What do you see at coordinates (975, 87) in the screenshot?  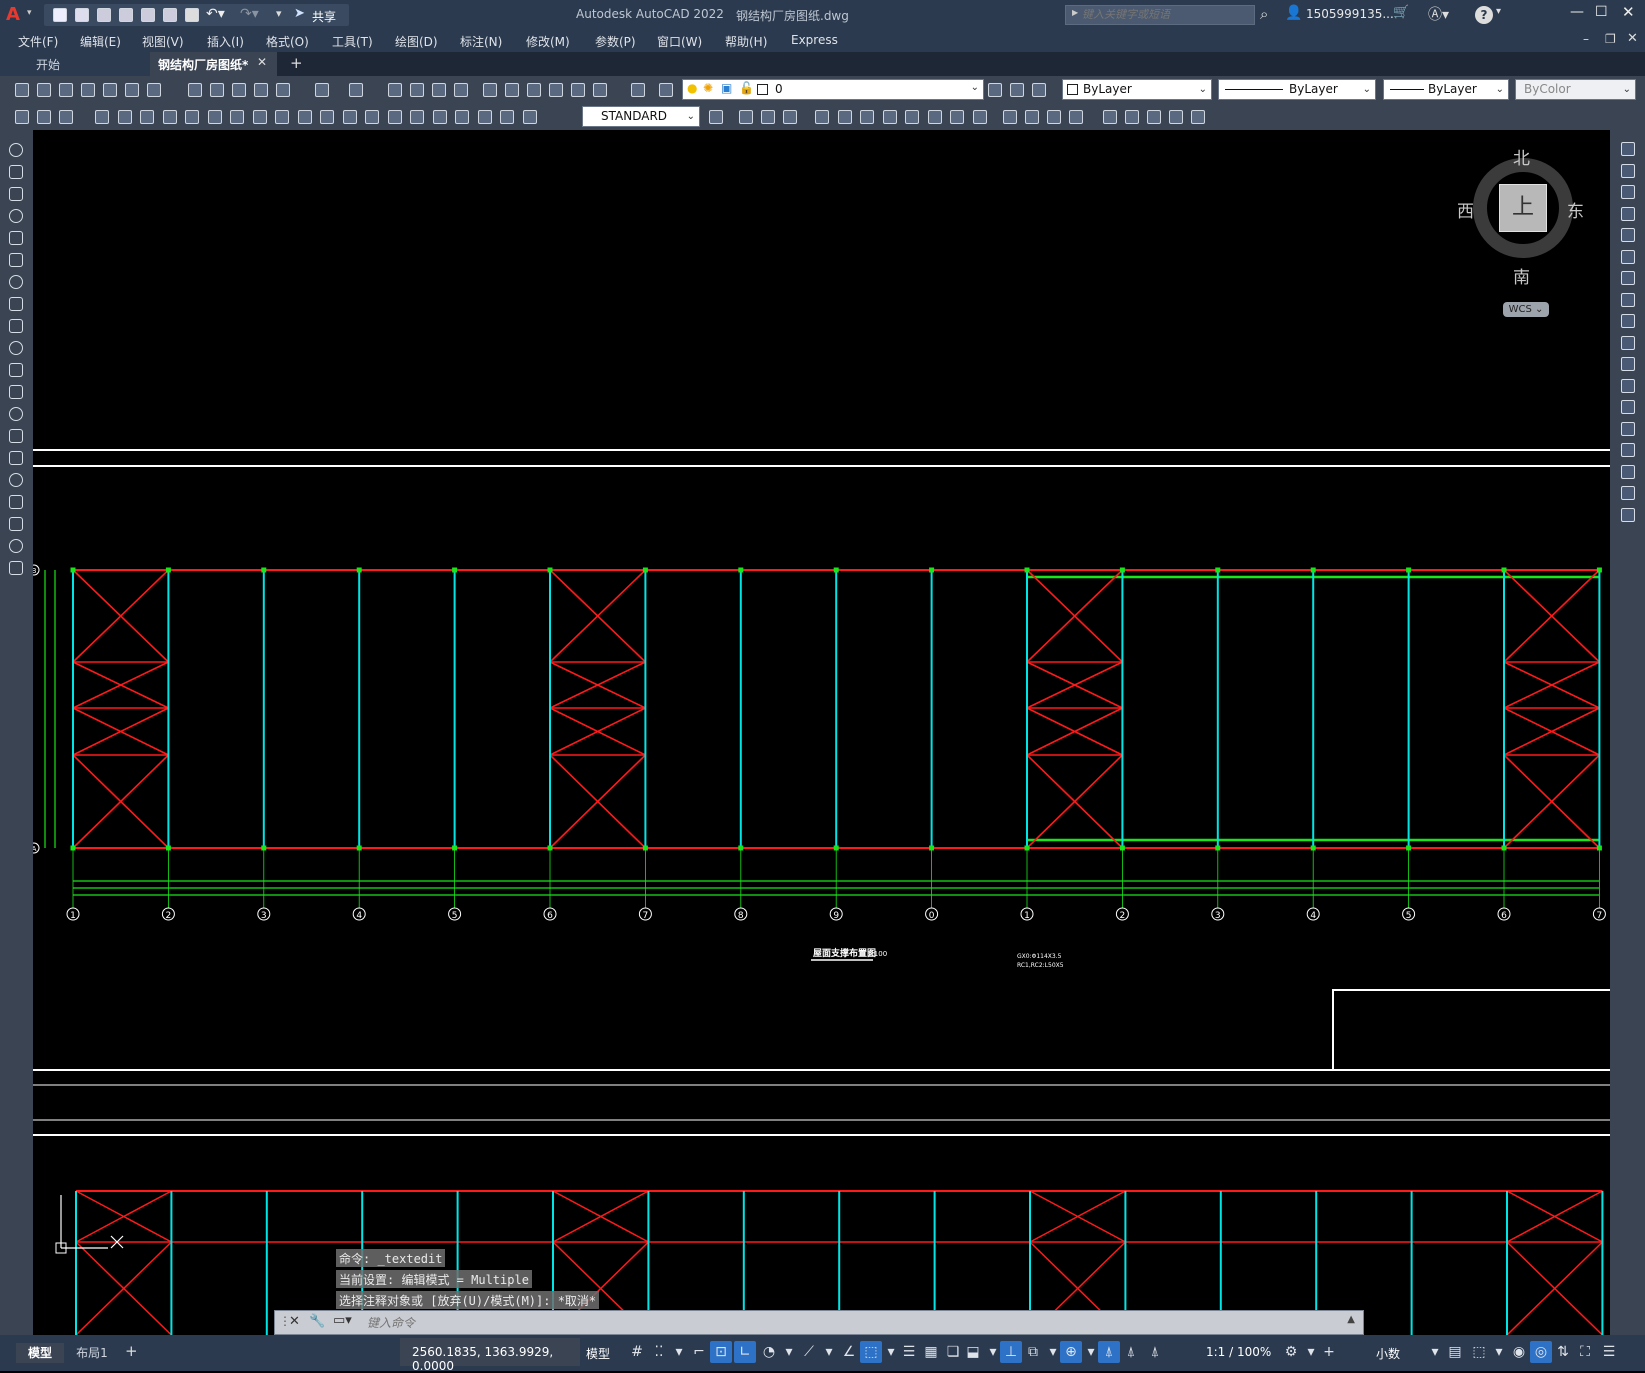 I see `layer-dropdown-arrow-icon: ⌄` at bounding box center [975, 87].